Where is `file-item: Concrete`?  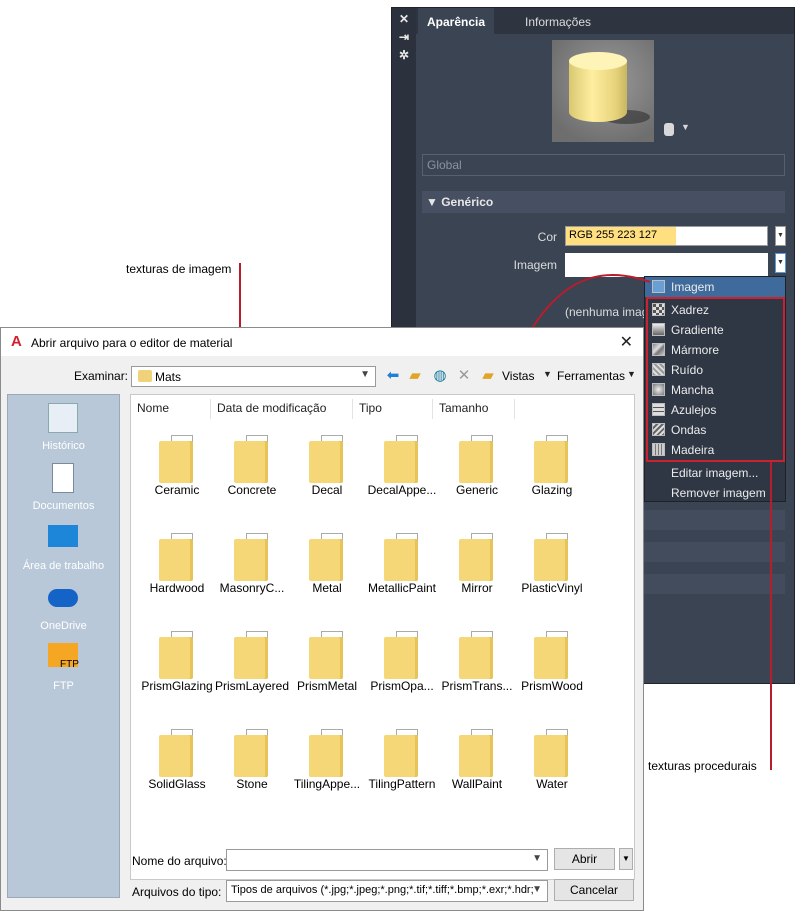 file-item: Concrete is located at coordinates (252, 471).